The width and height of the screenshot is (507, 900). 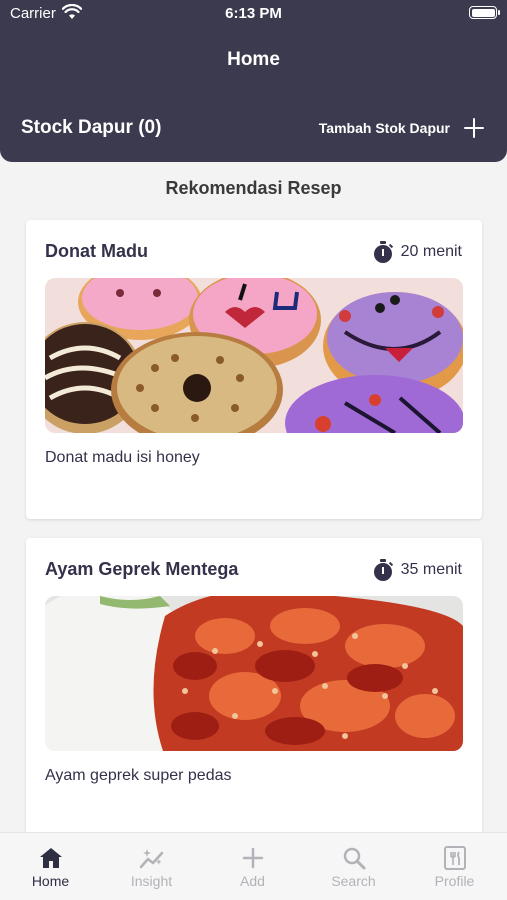 I want to click on tab-add: Add, so click(x=252, y=866).